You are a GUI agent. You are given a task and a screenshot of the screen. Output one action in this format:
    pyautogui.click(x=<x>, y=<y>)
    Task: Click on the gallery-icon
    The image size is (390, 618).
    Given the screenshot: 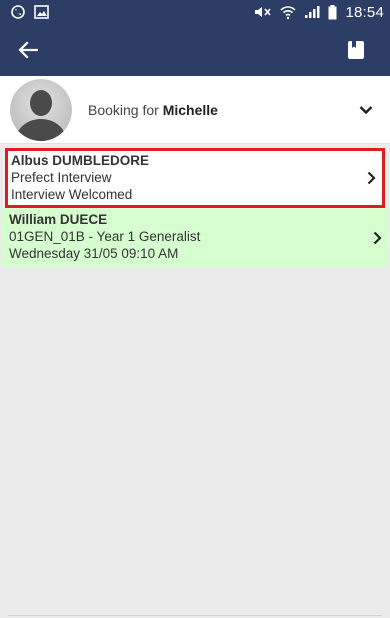 What is the action you would take?
    pyautogui.click(x=41, y=12)
    